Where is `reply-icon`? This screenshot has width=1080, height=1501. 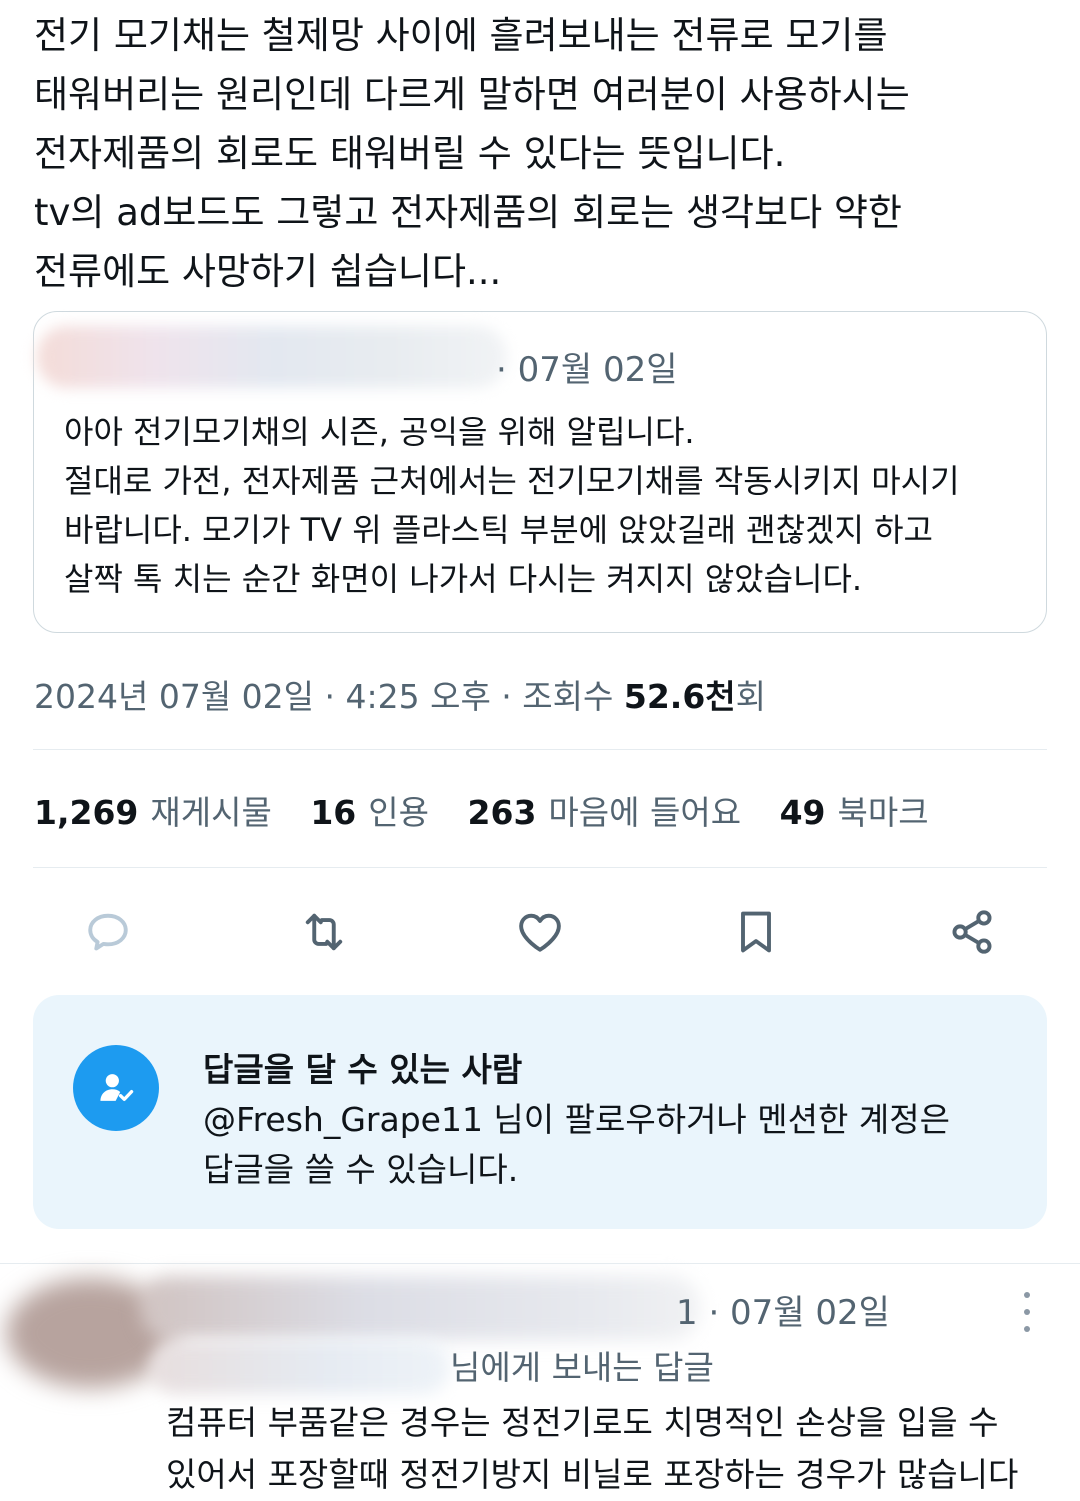 reply-icon is located at coordinates (108, 932).